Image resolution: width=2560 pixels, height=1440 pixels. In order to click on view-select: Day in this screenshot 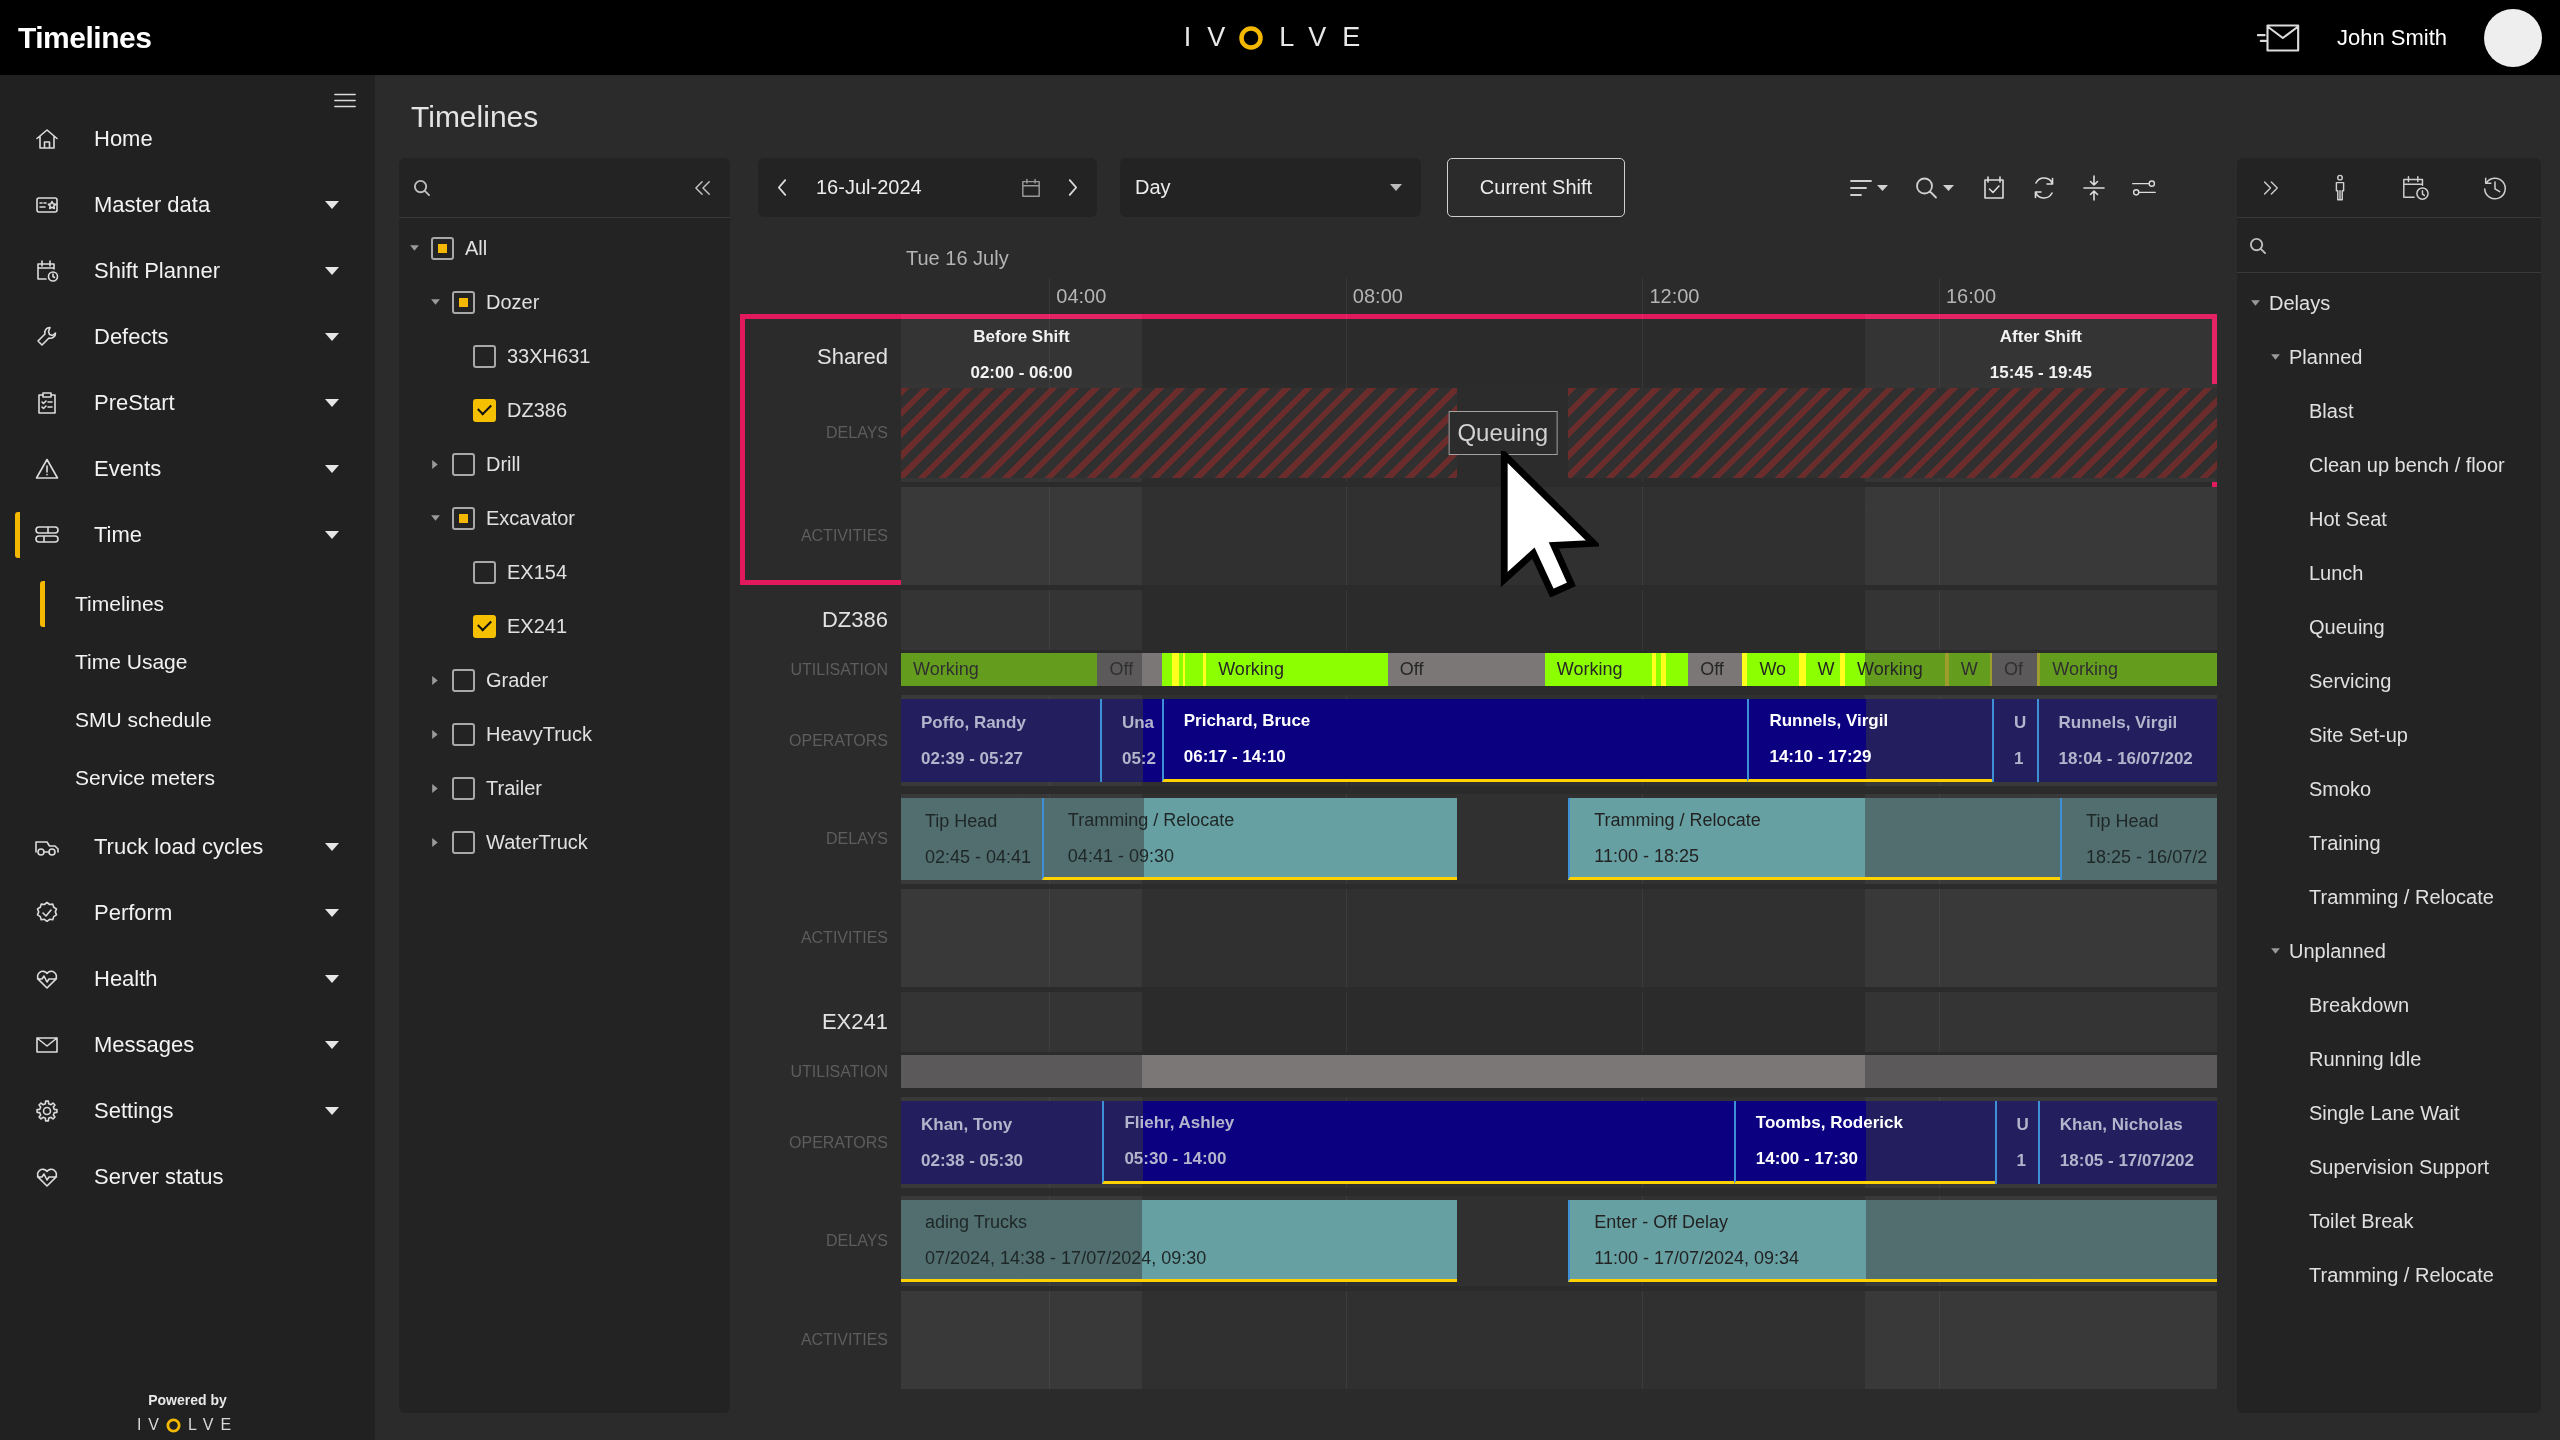, I will do `click(1270, 187)`.